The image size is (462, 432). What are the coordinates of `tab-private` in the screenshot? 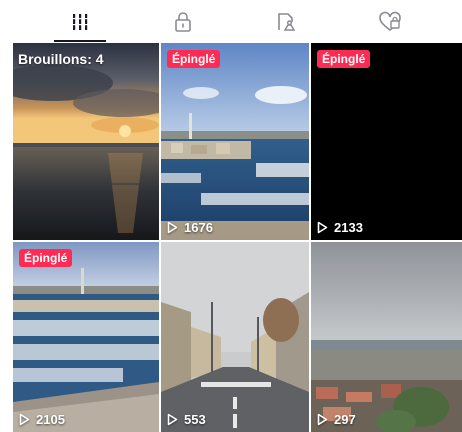 It's located at (183, 21).